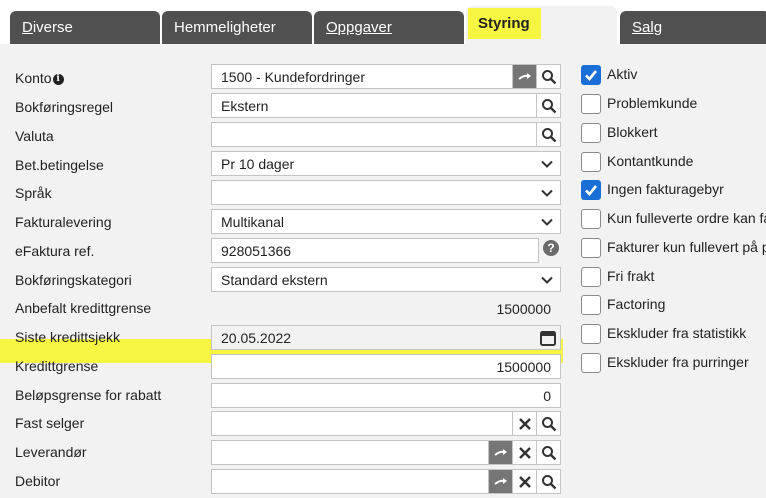 The width and height of the screenshot is (766, 498). What do you see at coordinates (386, 308) in the screenshot?
I see `anbefalt-kredittgrense-field: 1500000` at bounding box center [386, 308].